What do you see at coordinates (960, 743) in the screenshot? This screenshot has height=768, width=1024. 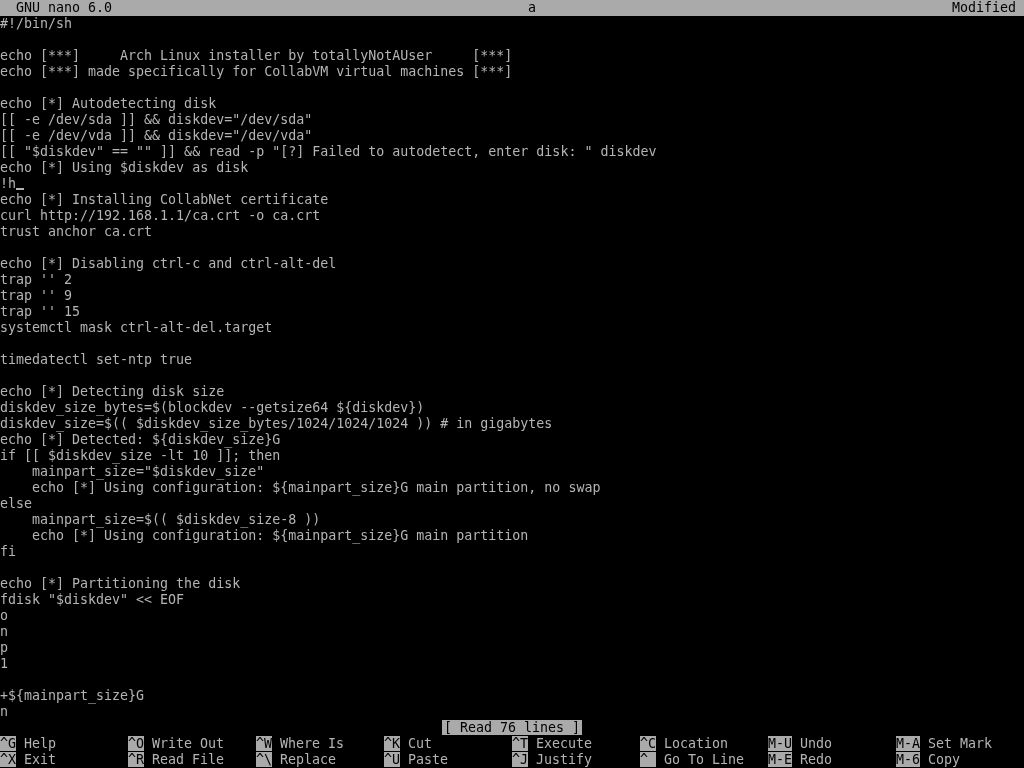 I see `shortcut-label: Set Mark` at bounding box center [960, 743].